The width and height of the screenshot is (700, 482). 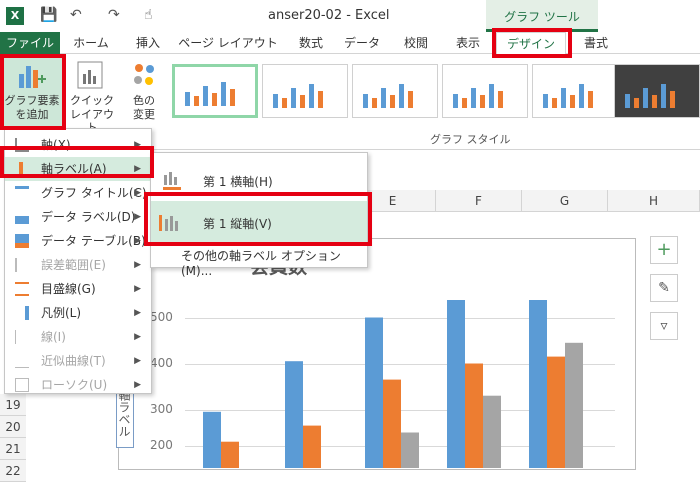 What do you see at coordinates (92, 100) in the screenshot?
I see `quick-layout-label-1: クイック` at bounding box center [92, 100].